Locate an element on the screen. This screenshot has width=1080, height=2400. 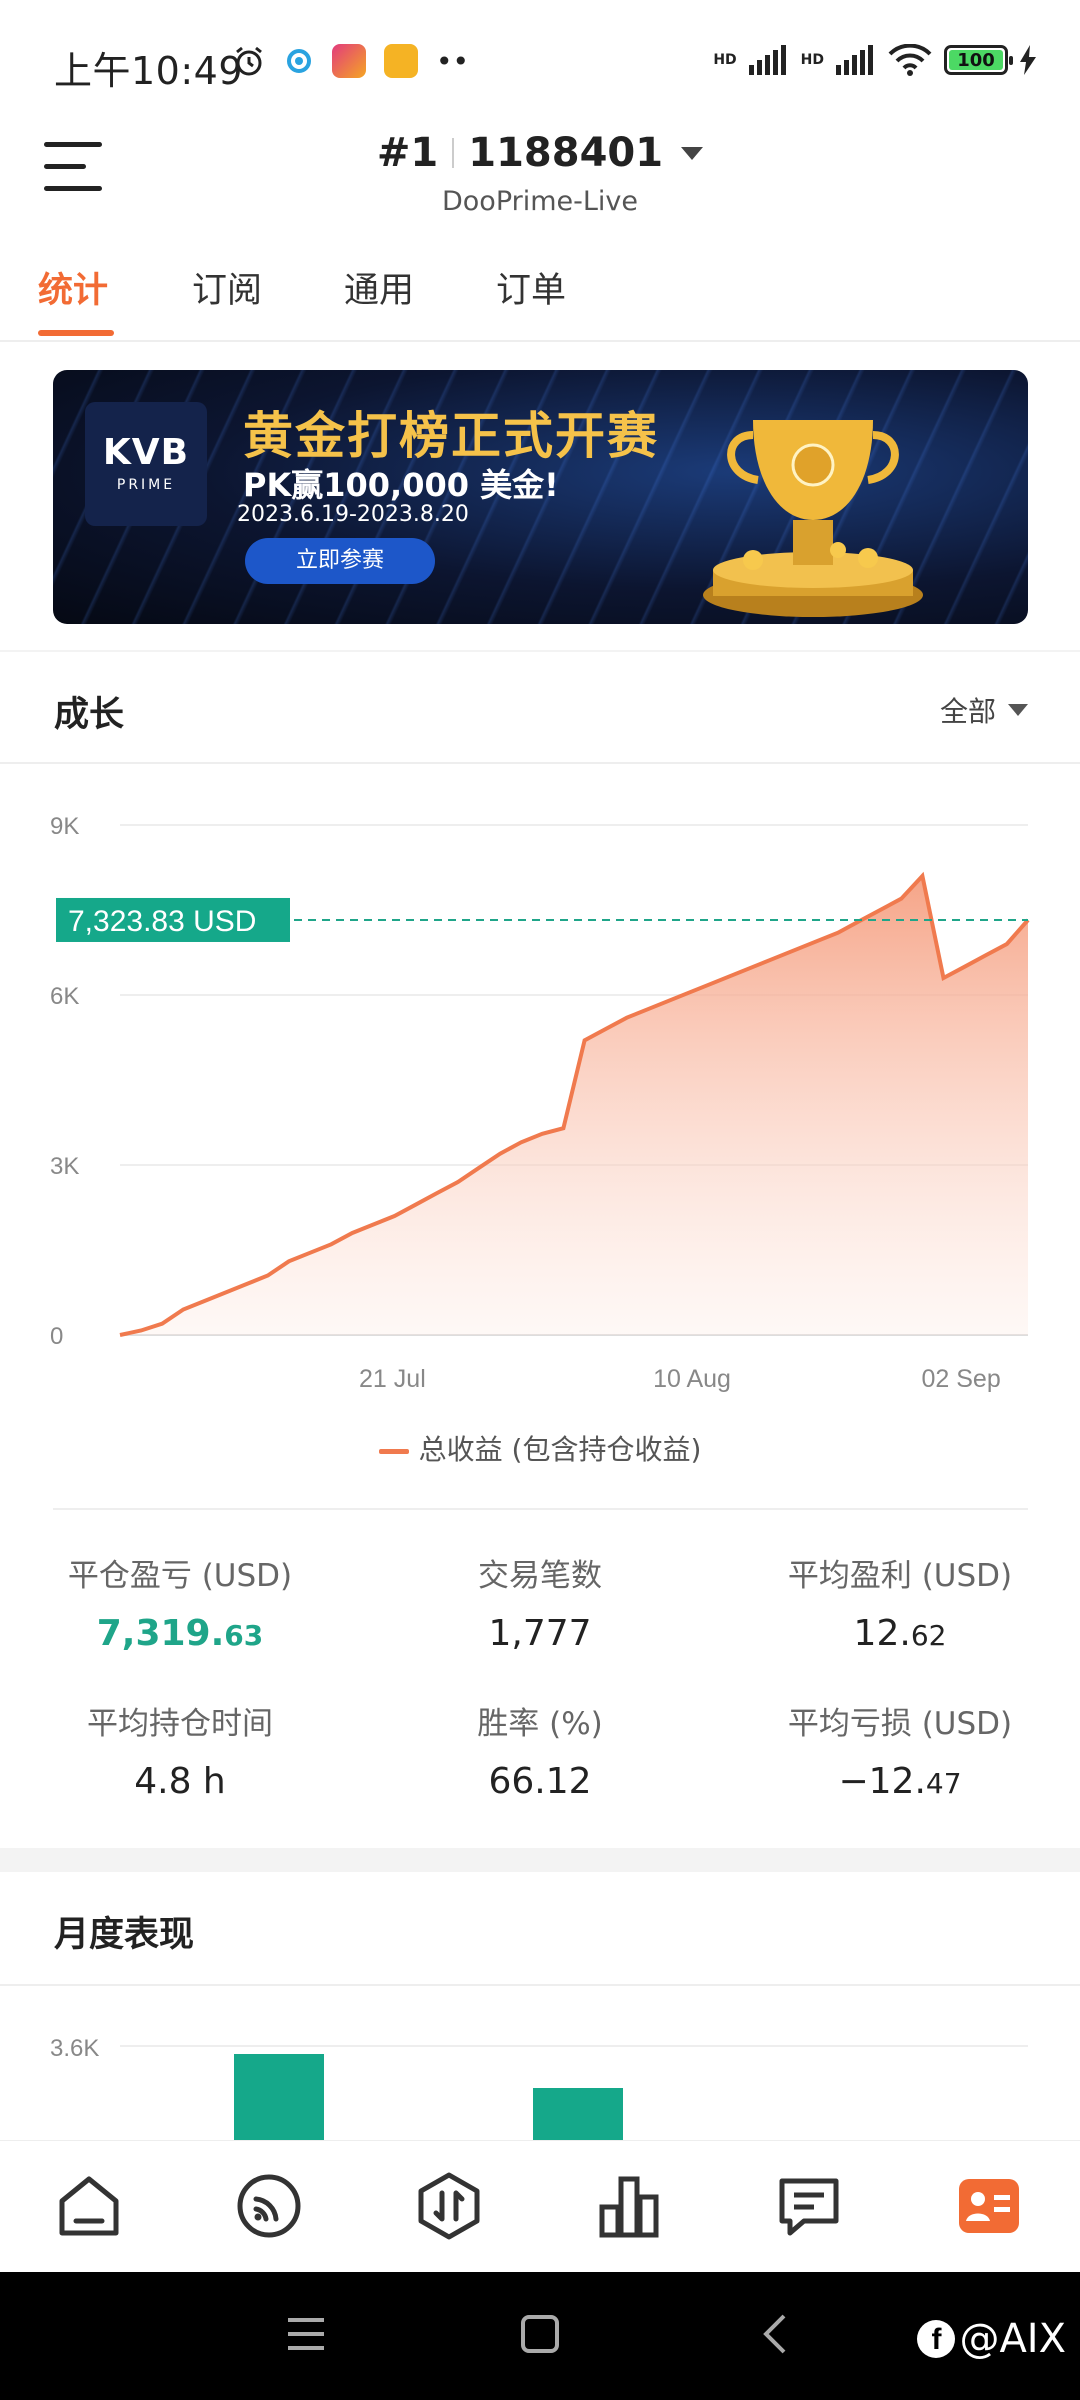
join-contest-button: 立即参赛 is located at coordinates (340, 561).